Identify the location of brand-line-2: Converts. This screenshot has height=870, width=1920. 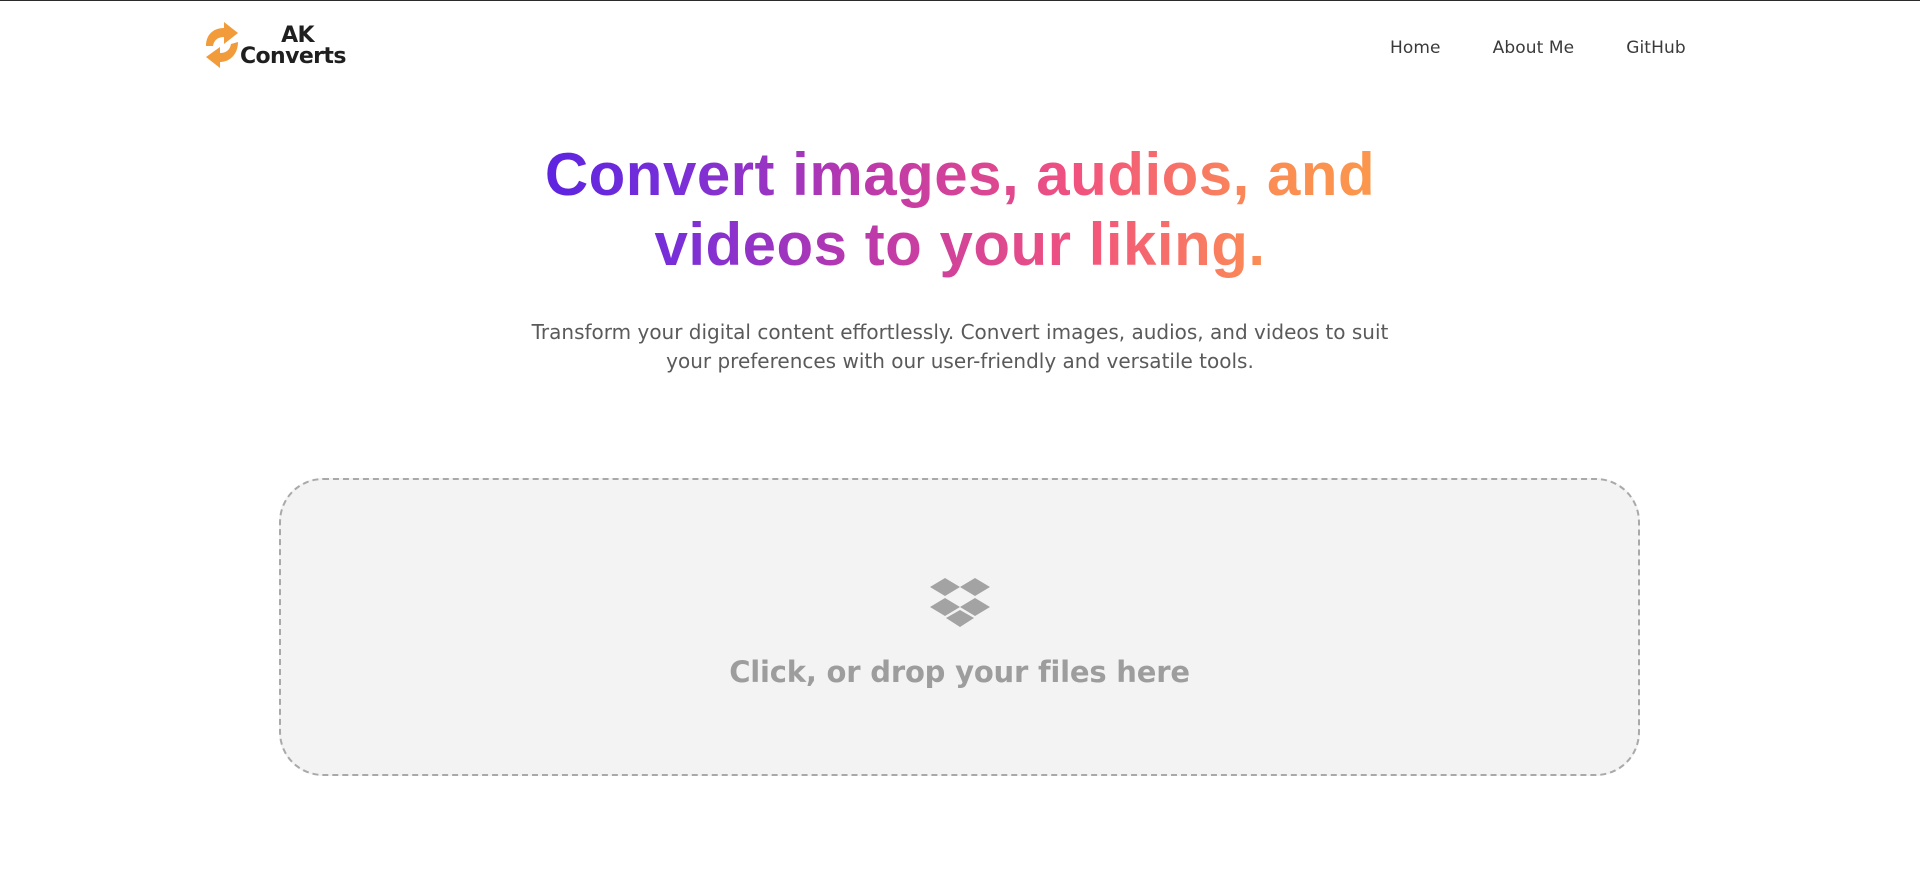
(293, 56).